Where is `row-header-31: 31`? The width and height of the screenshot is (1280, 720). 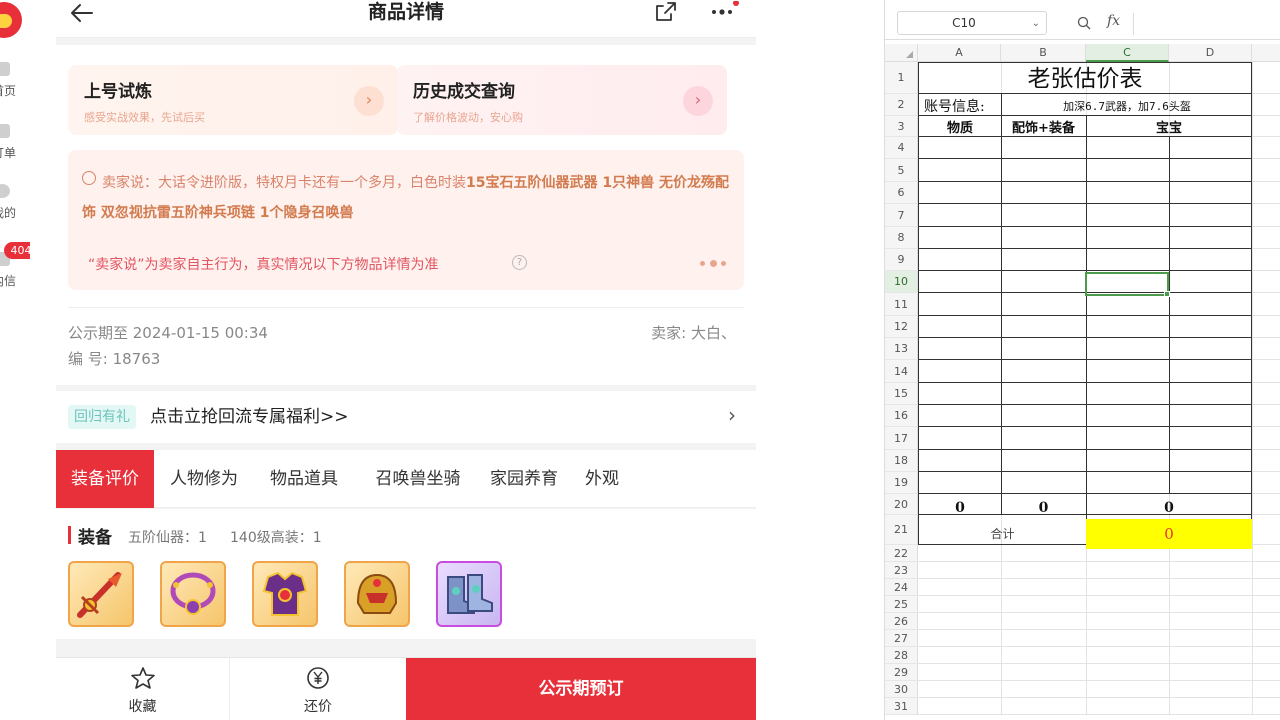 row-header-31: 31 is located at coordinates (901, 706).